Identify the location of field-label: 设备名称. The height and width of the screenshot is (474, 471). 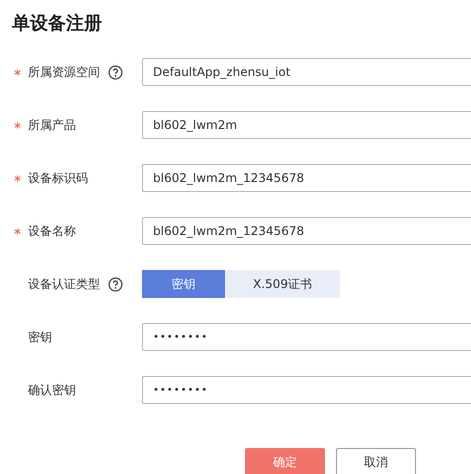
(52, 231).